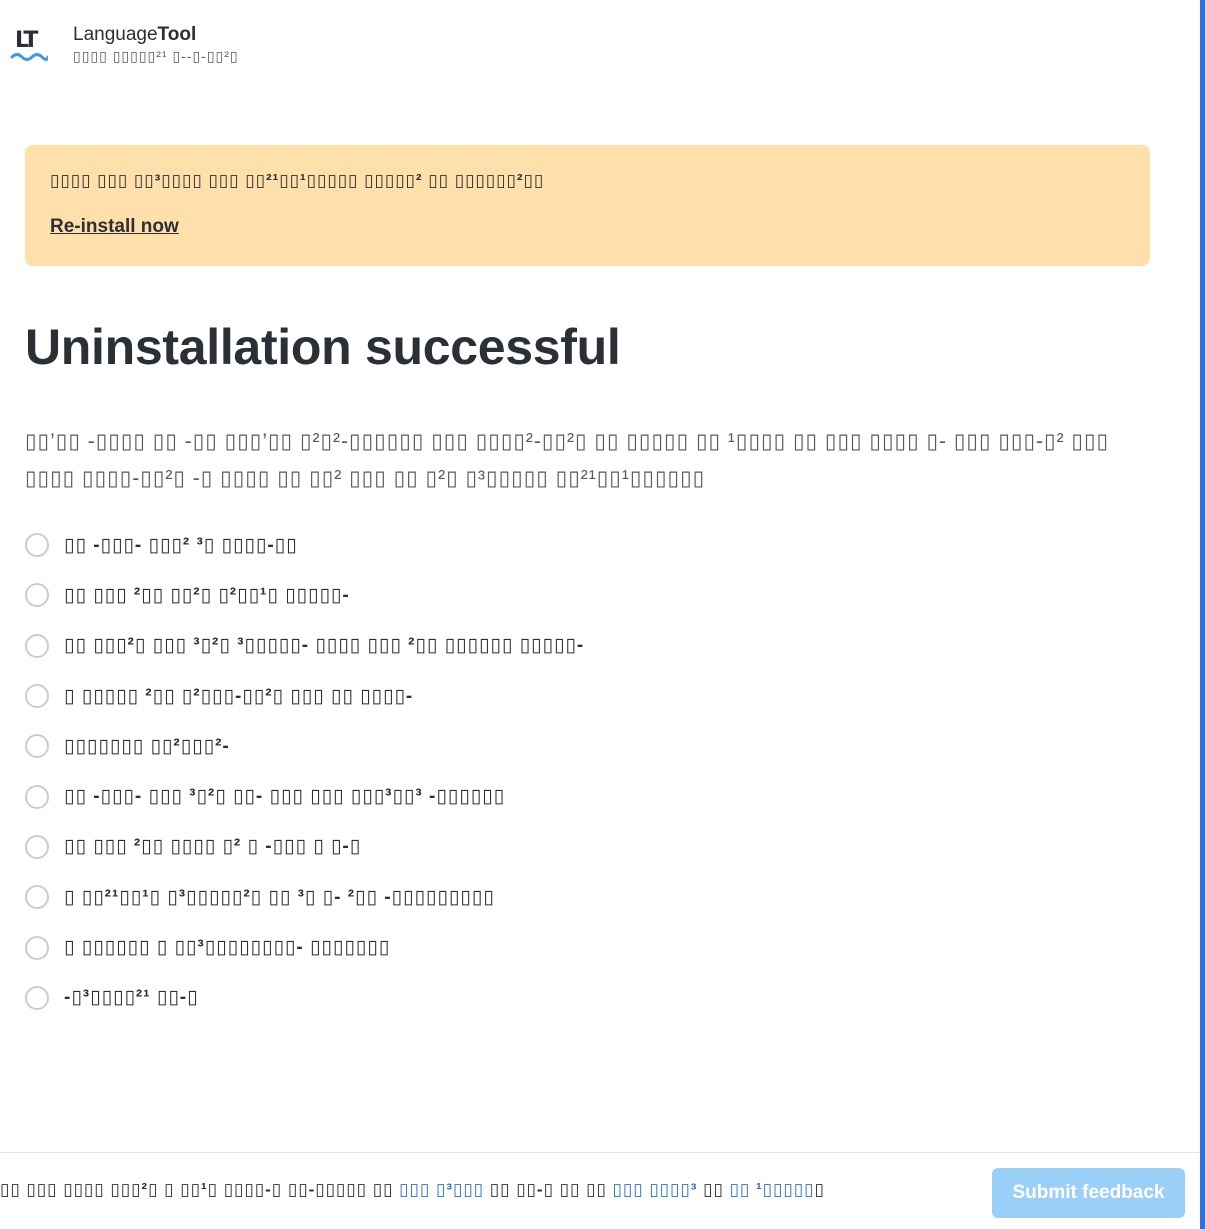  Describe the element at coordinates (1202, 614) in the screenshot. I see `window-edge` at that location.